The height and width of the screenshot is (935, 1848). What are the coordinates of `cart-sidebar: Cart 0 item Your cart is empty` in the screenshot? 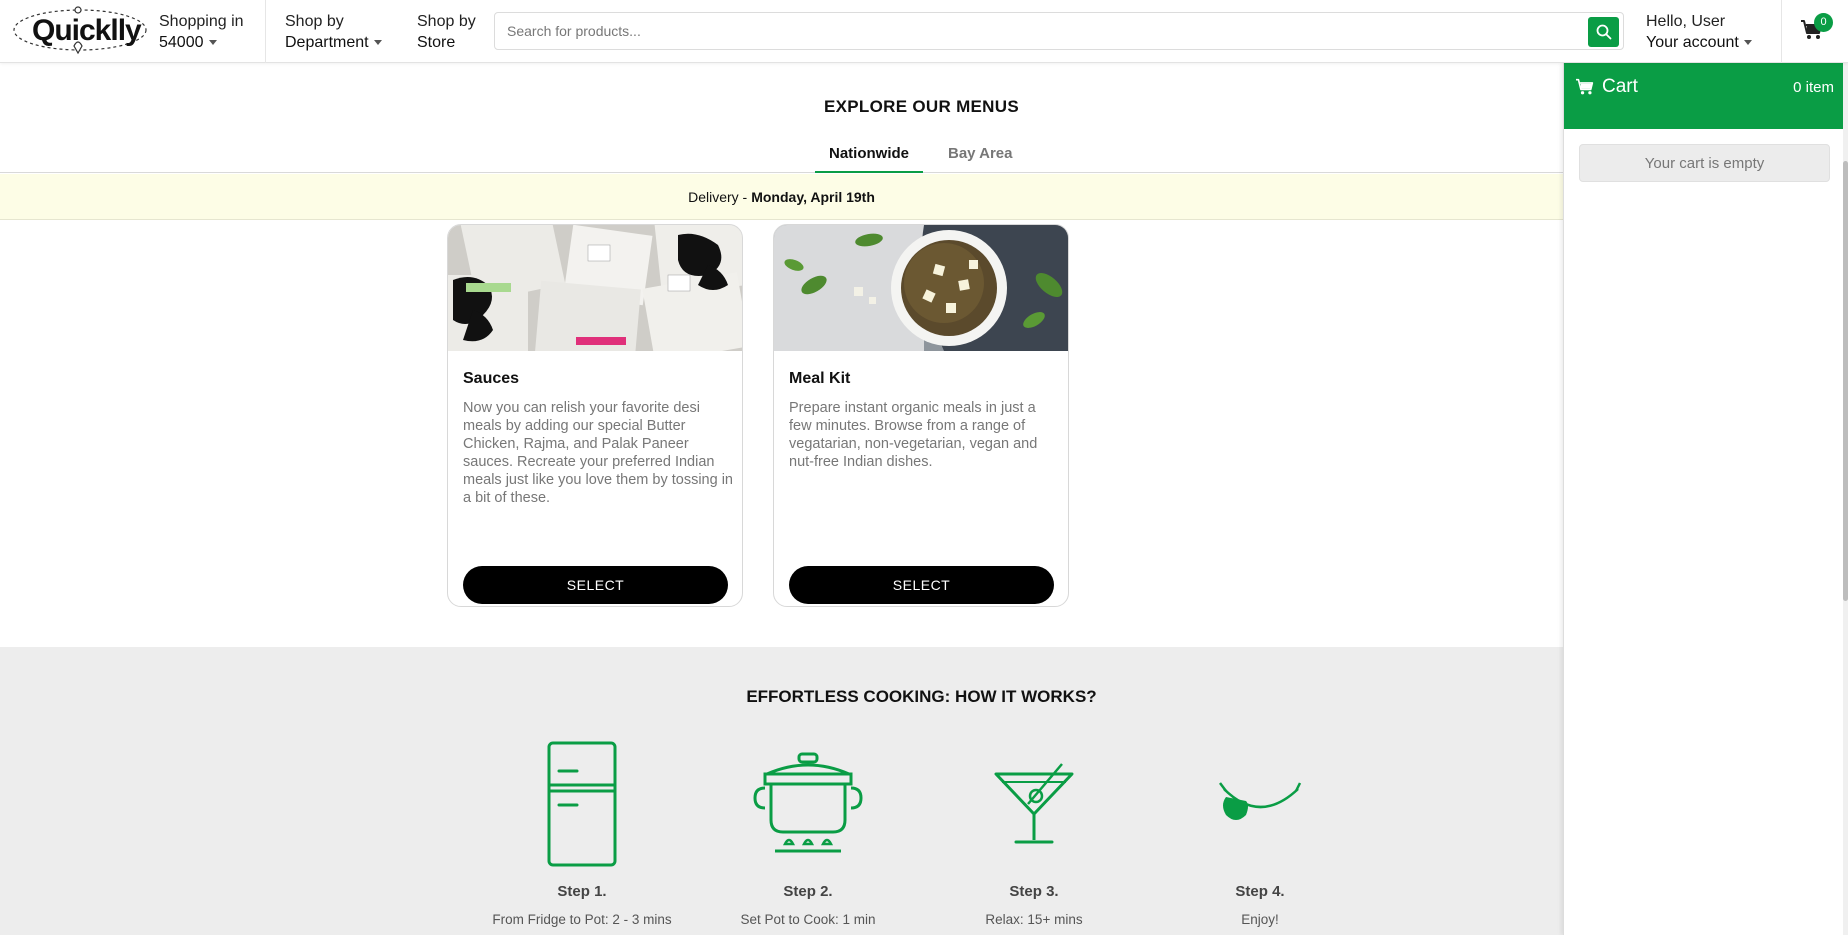 It's located at (1705, 499).